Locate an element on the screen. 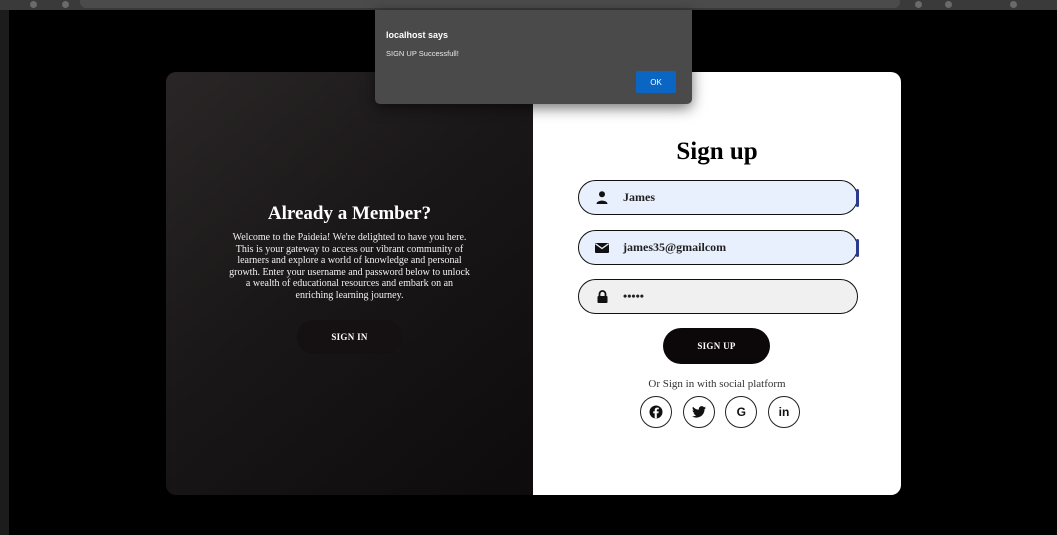 This screenshot has width=1057, height=535. envelope-icon is located at coordinates (602, 248).